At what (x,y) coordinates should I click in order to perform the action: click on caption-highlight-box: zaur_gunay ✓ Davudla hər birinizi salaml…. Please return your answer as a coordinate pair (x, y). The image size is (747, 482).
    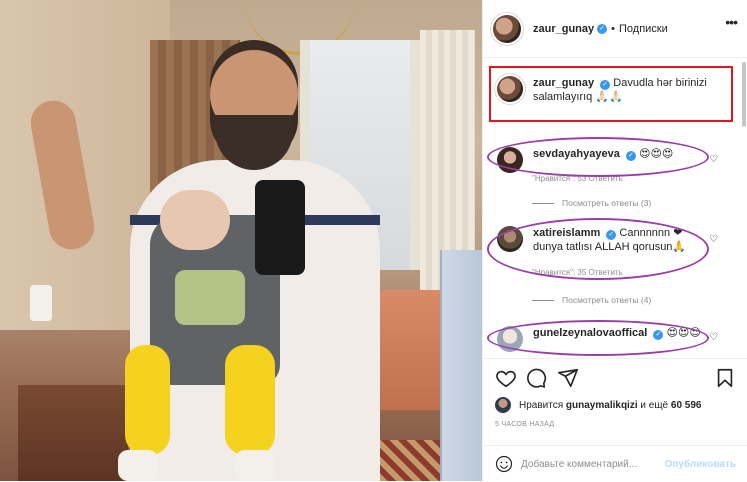
    Looking at the image, I should click on (611, 94).